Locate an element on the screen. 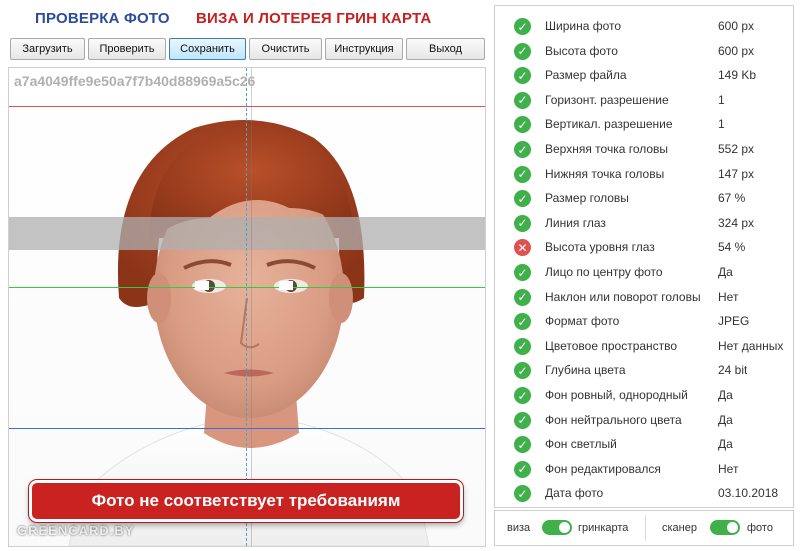 Image resolution: width=800 pixels, height=551 pixels. check-row: ✓ Высота фото 600 px is located at coordinates (644, 51).